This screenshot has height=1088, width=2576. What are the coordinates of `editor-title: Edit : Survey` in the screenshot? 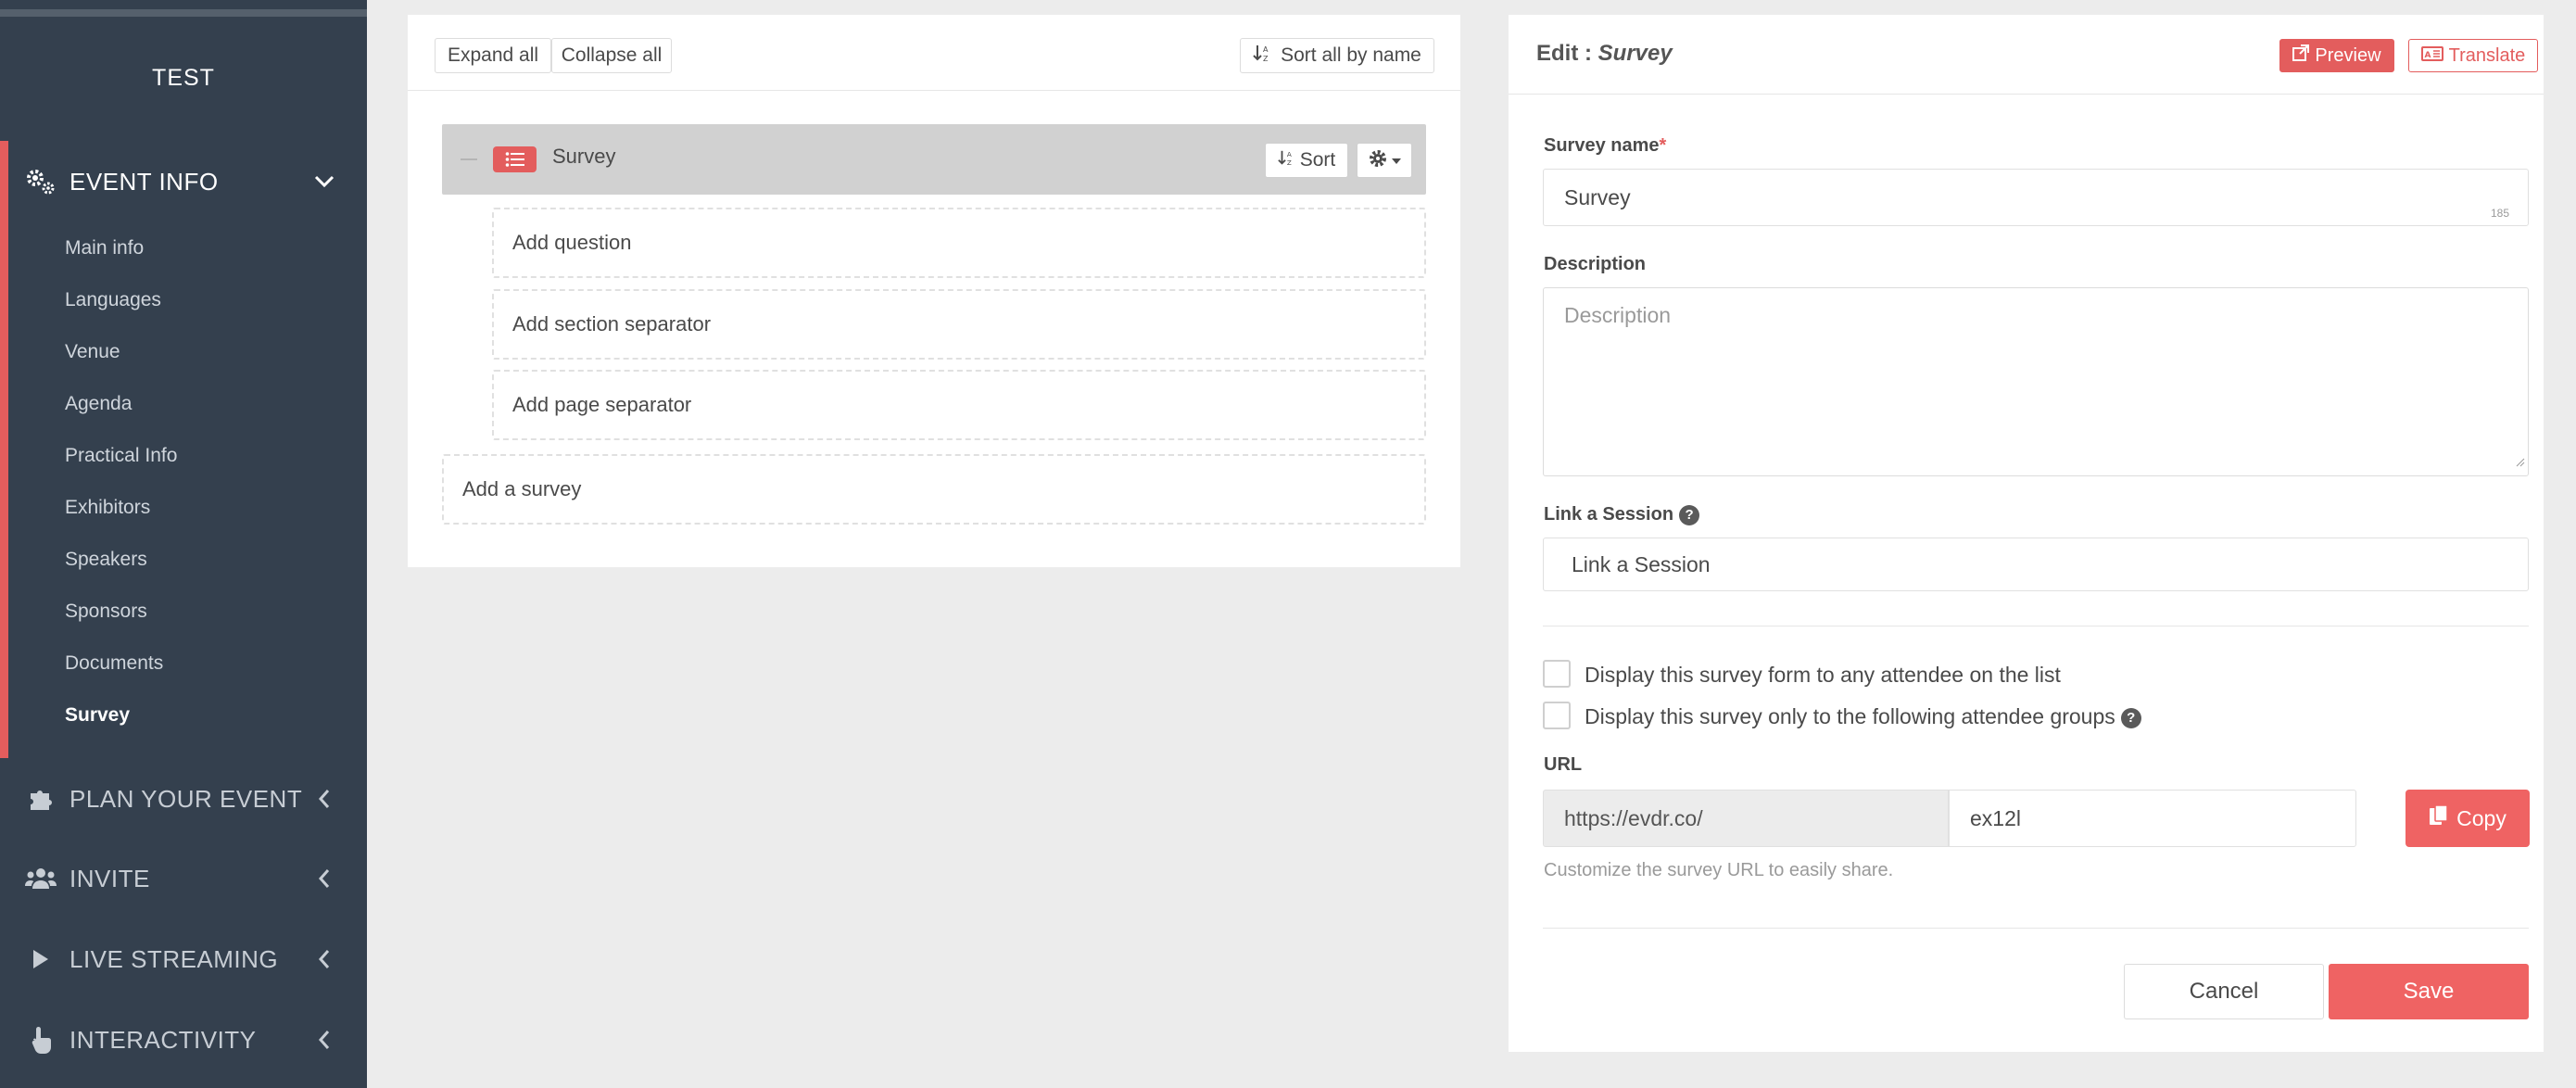 It's located at (1604, 54).